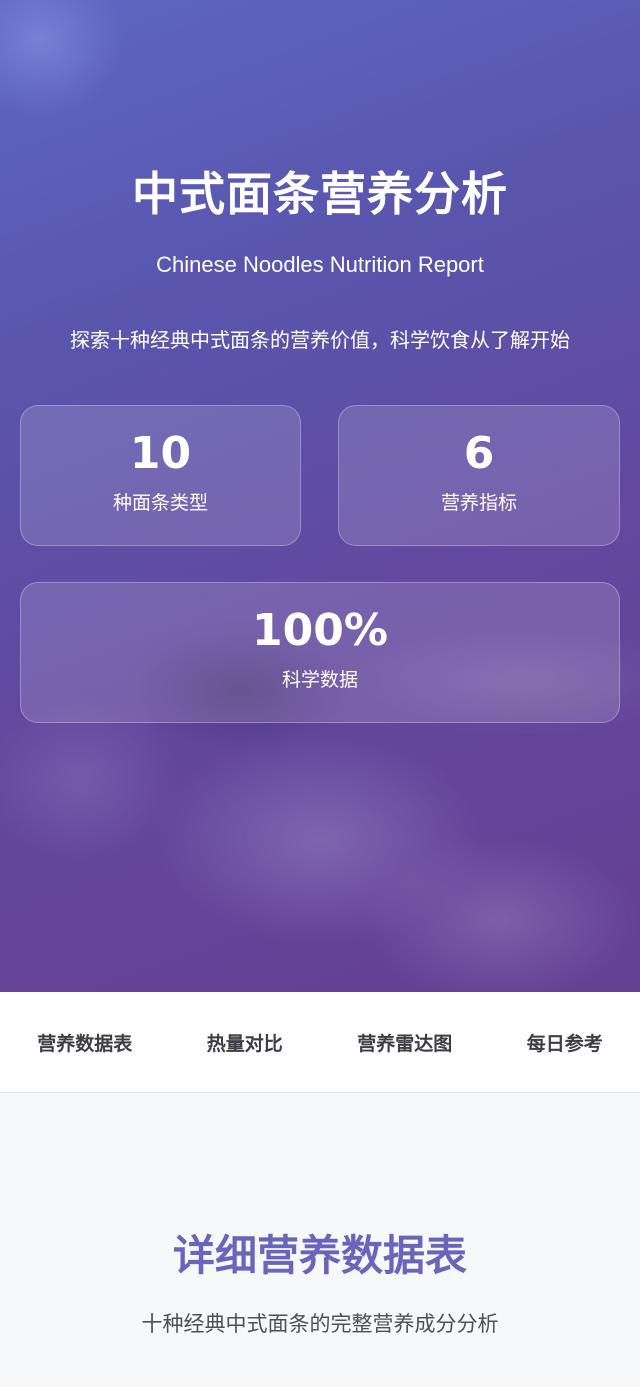 The image size is (640, 1387). Describe the element at coordinates (245, 1042) in the screenshot. I see `nav-item-calorie-comparison: 热量对比` at that location.